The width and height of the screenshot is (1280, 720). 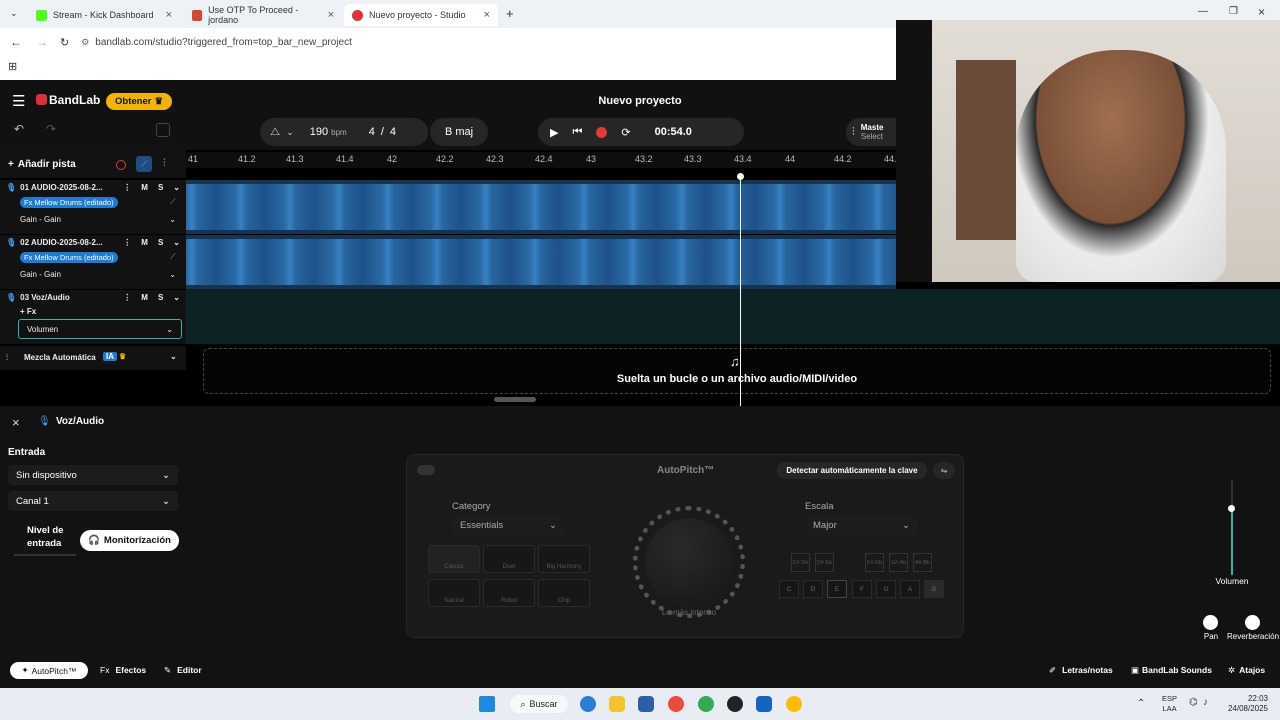 What do you see at coordinates (487, 704) in the screenshot?
I see `windows-start-icon` at bounding box center [487, 704].